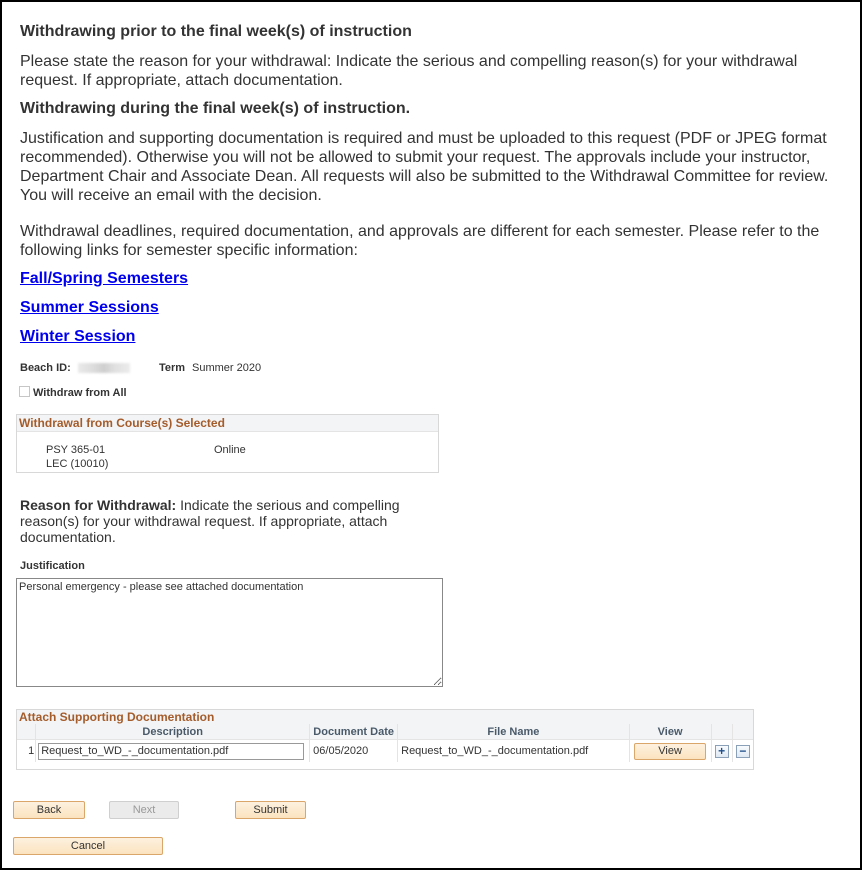  I want to click on col-file-name: File Name, so click(513, 732).